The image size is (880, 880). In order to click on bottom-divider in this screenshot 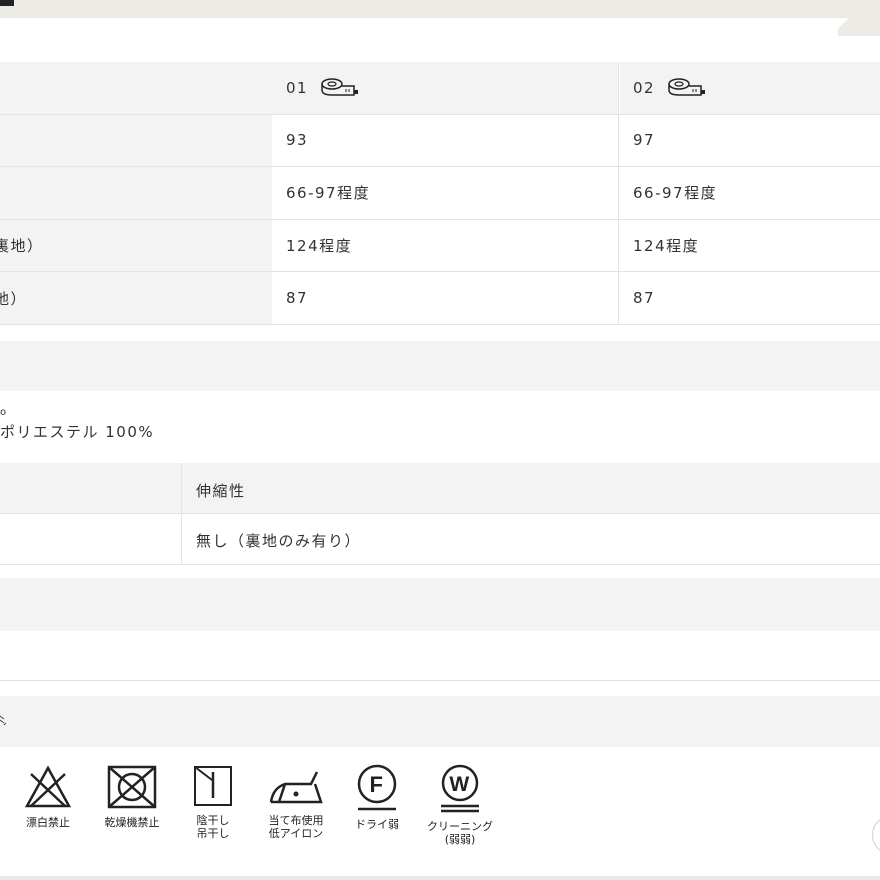, I will do `click(440, 878)`.